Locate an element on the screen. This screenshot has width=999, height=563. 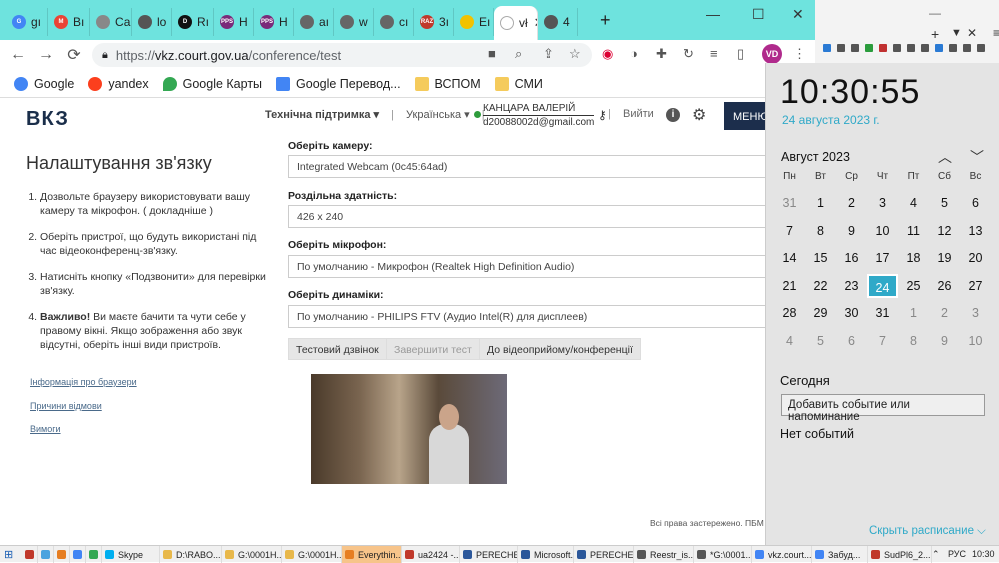
camera-select: Integrated Webcam (0c45:64ad) is located at coordinates (528, 166).